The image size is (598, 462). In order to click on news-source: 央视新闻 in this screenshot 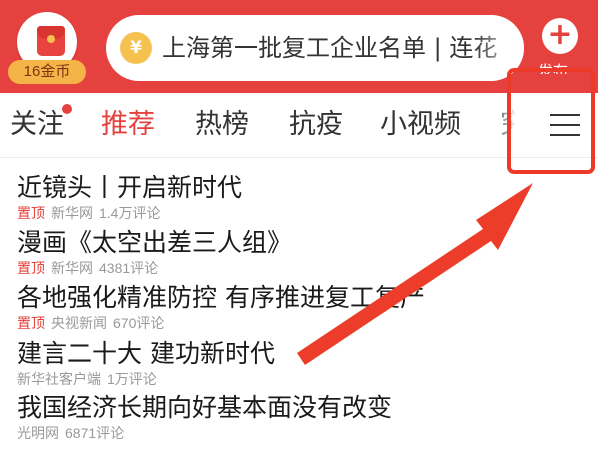, I will do `click(79, 323)`.